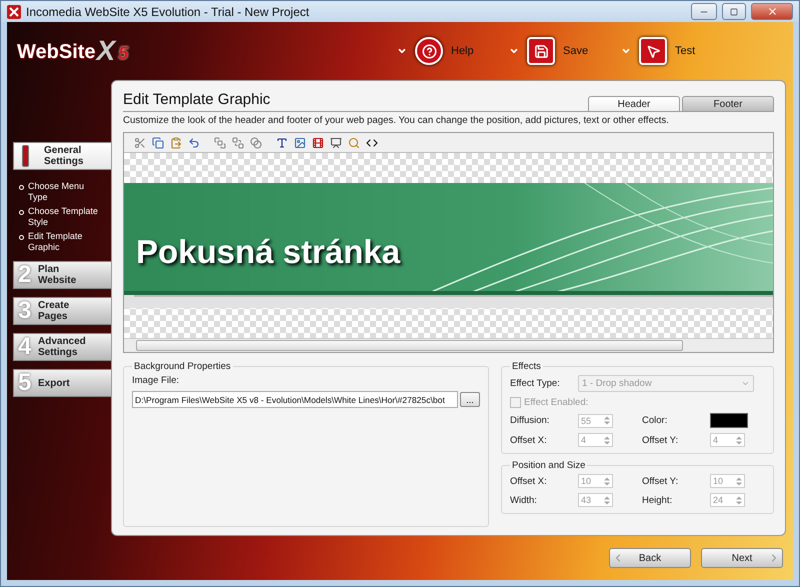 This screenshot has height=587, width=800. Describe the element at coordinates (295, 399) in the screenshot. I see `input-field: D:\Program Files\WebSite X5 v8 - Evolution\Models\White Lines\Hor\#27825c\bot` at that location.